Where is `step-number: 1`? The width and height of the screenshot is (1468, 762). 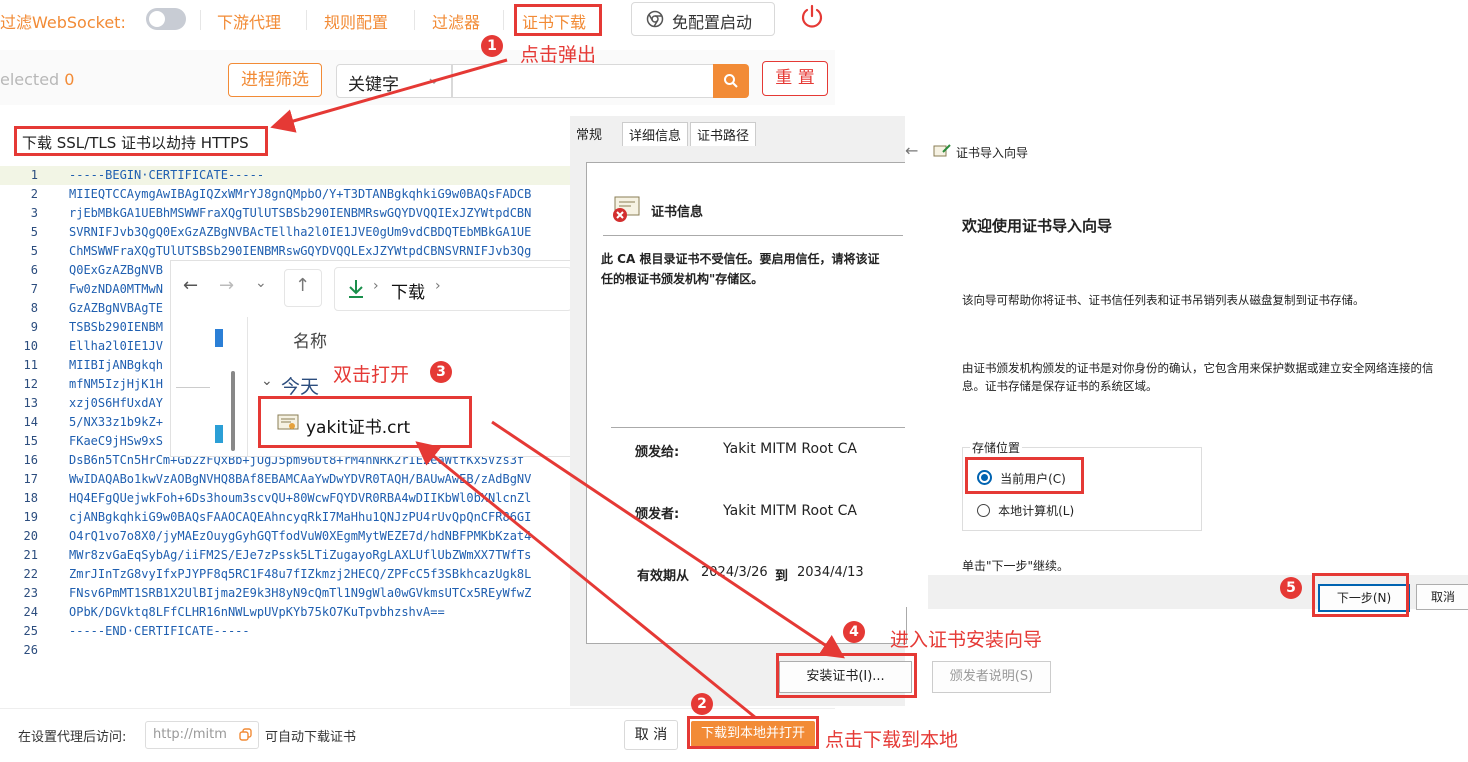
step-number: 1 is located at coordinates (492, 46).